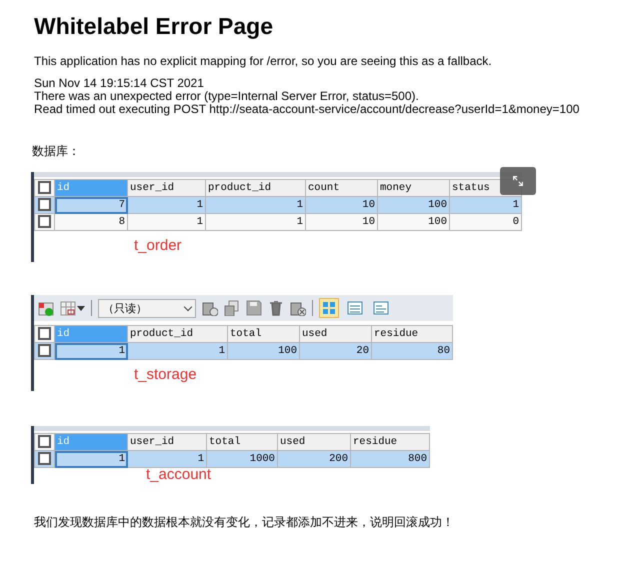  I want to click on expand-icon, so click(518, 181).